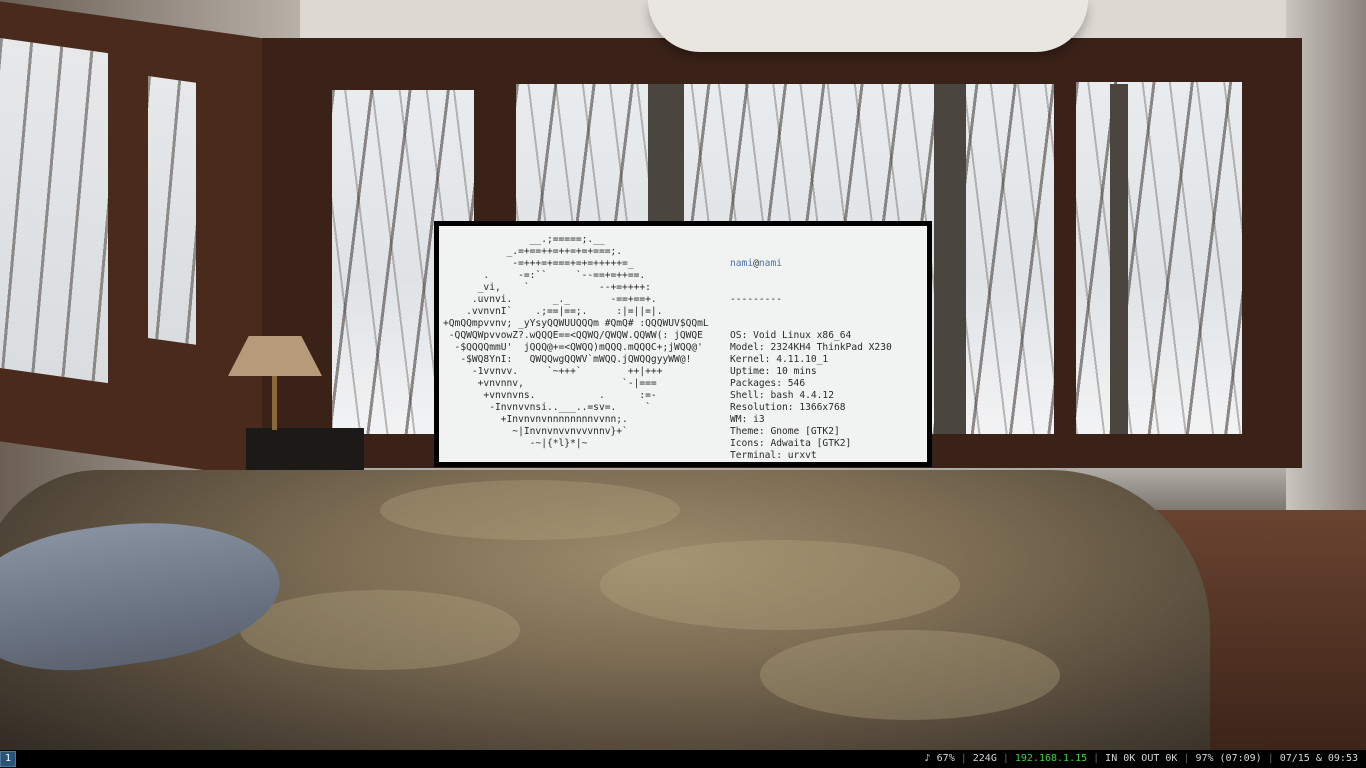 The image size is (1366, 768). I want to click on info-row-os: OS: Void Linux x86_64, so click(819, 336).